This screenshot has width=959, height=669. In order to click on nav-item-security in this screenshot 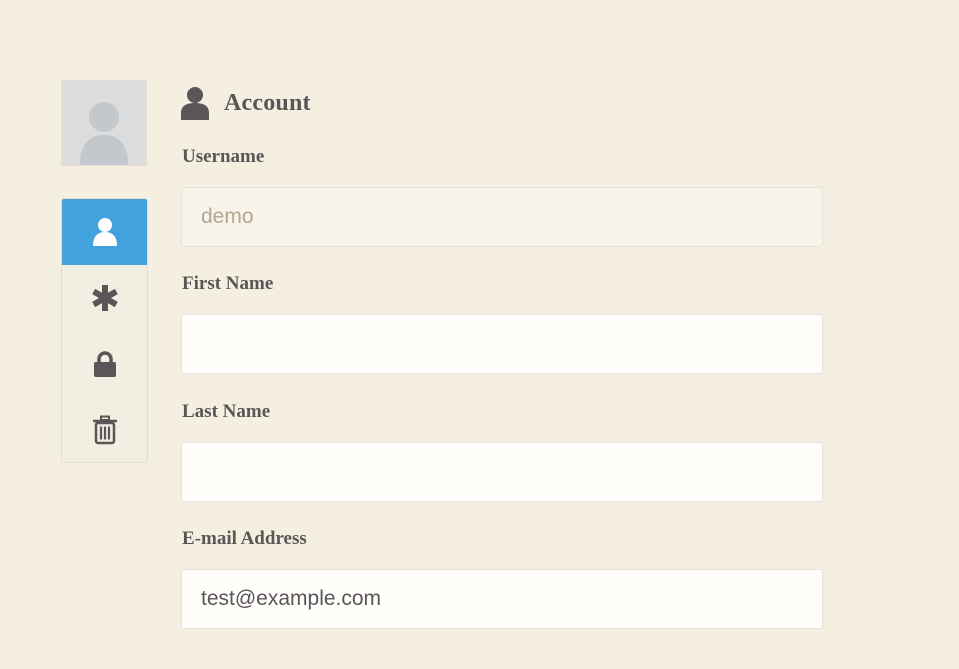, I will do `click(104, 364)`.